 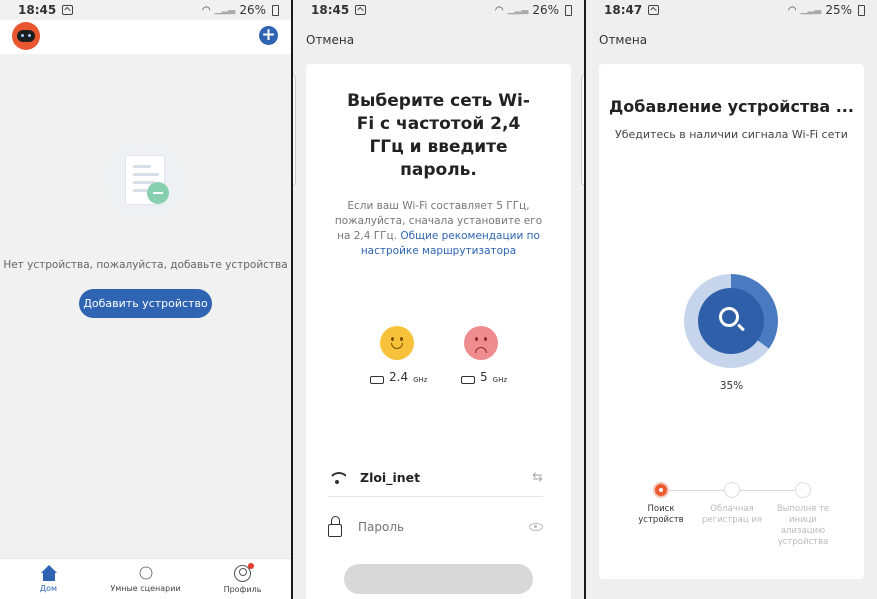 I want to click on band-good-label: 2.4 GHz, so click(x=398, y=377).